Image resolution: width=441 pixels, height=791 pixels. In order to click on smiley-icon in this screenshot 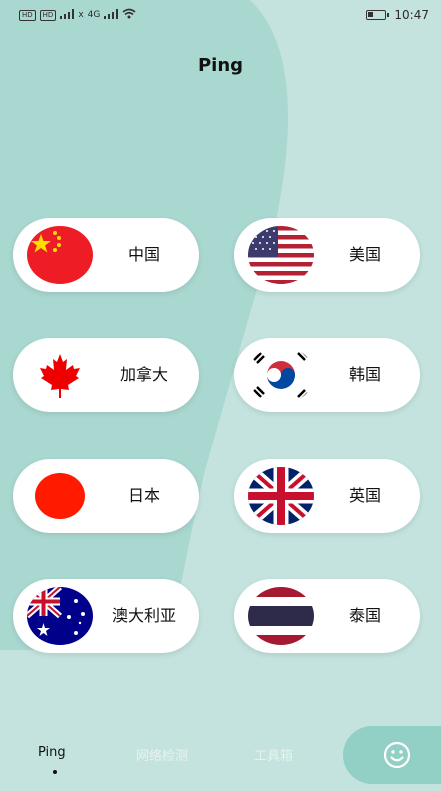, I will do `click(397, 755)`.